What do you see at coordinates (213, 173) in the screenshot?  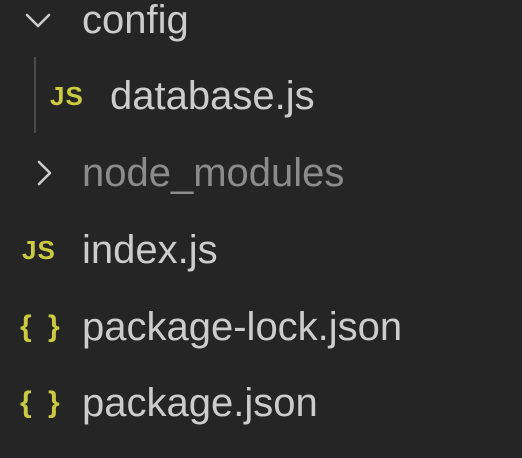 I see `folder-label: node_modules` at bounding box center [213, 173].